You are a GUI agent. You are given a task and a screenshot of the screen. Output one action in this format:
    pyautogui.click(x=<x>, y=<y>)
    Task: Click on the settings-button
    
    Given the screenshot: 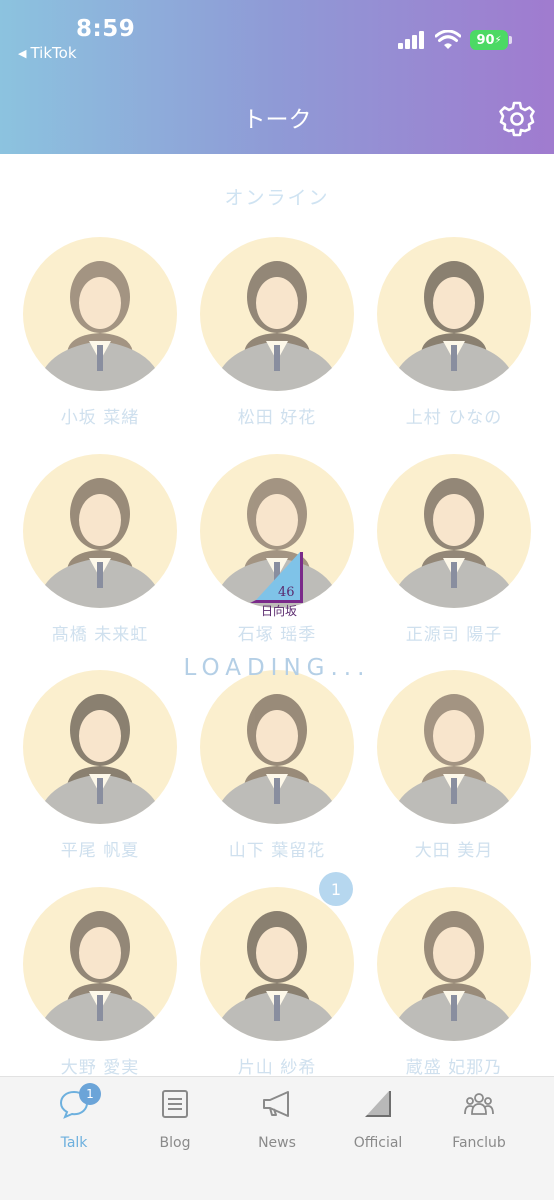 What is the action you would take?
    pyautogui.click(x=517, y=119)
    